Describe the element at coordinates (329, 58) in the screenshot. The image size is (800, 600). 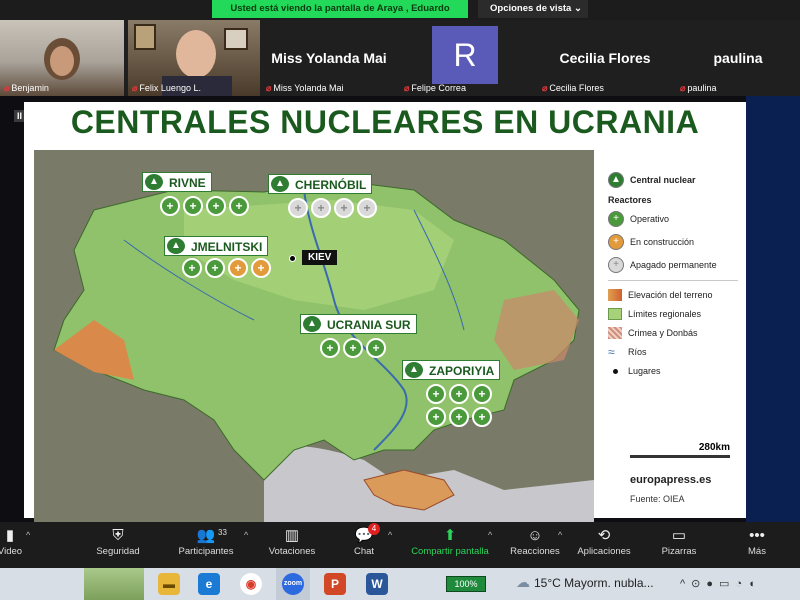
I see `participant-tile-yolanda: Miss Yolanda Mai ⌀ Miss Yolanda Mai` at that location.